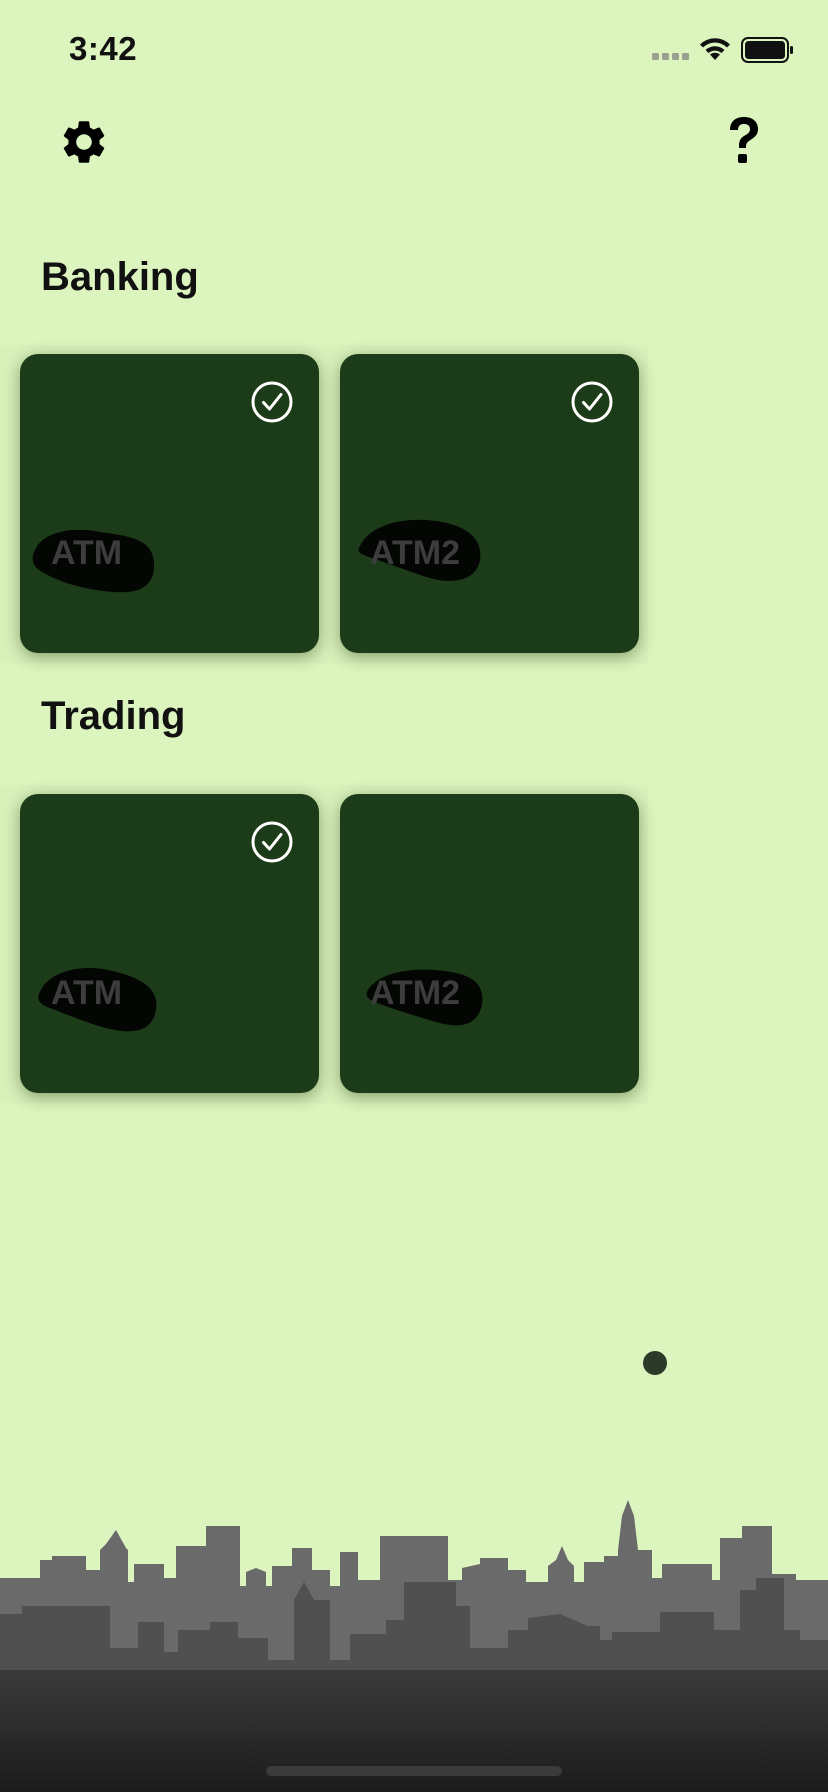 The height and width of the screenshot is (1792, 828). I want to click on question-mark-icon, so click(744, 140).